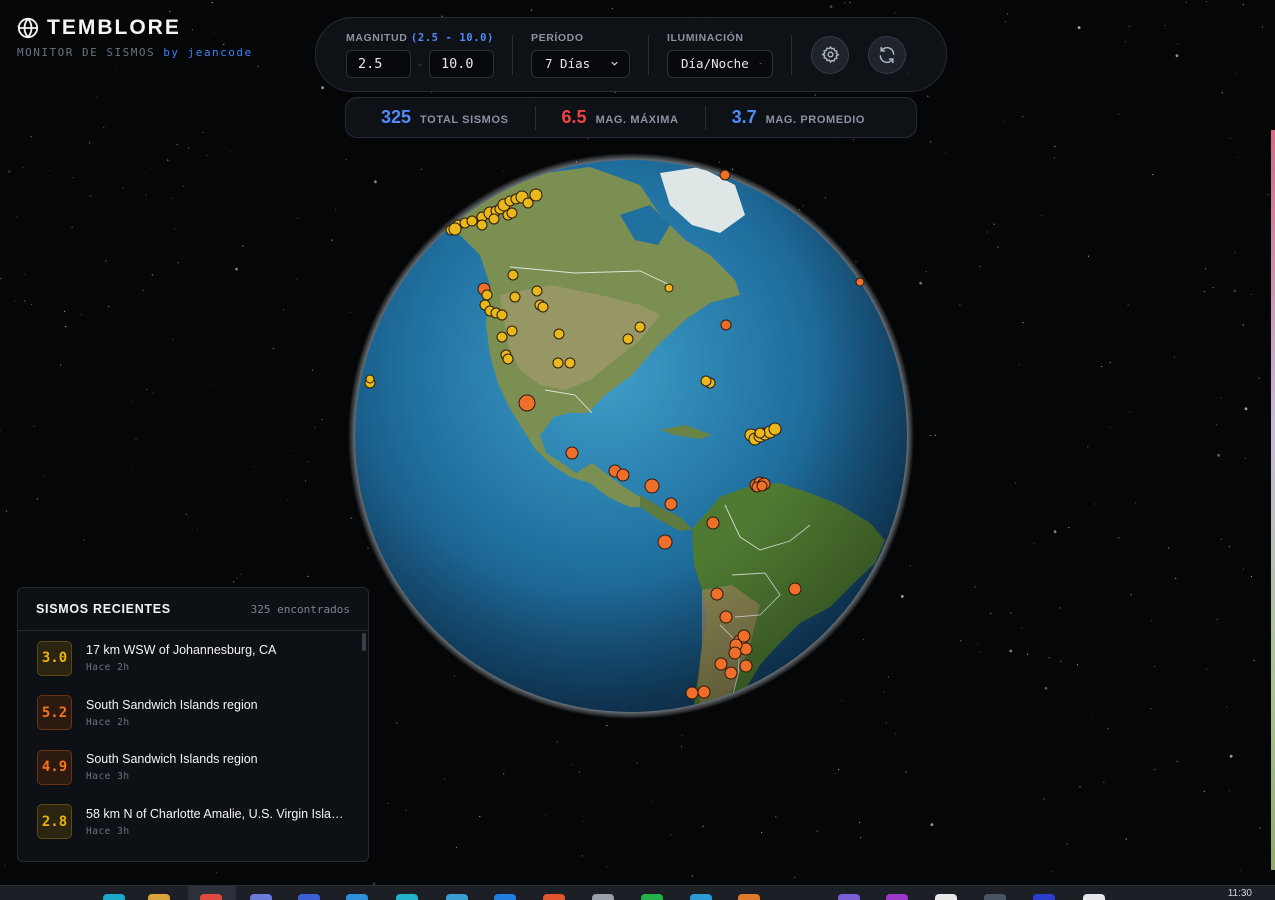  Describe the element at coordinates (364, 642) in the screenshot. I see `list-scrollbar` at that location.